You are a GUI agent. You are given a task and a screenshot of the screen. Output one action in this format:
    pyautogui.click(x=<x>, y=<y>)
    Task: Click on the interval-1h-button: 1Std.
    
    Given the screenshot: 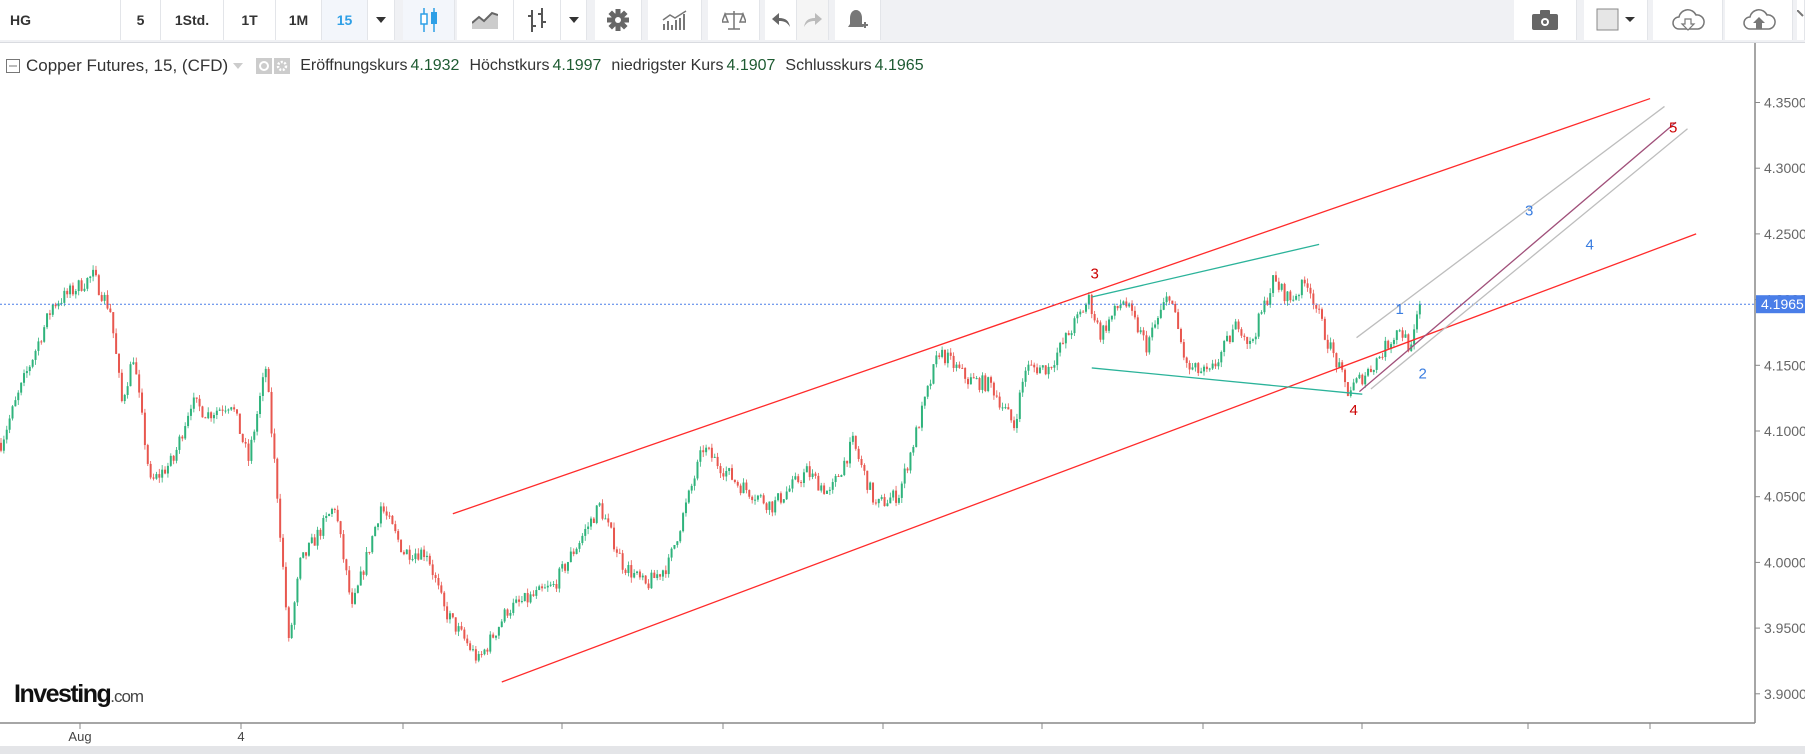 What is the action you would take?
    pyautogui.click(x=192, y=20)
    